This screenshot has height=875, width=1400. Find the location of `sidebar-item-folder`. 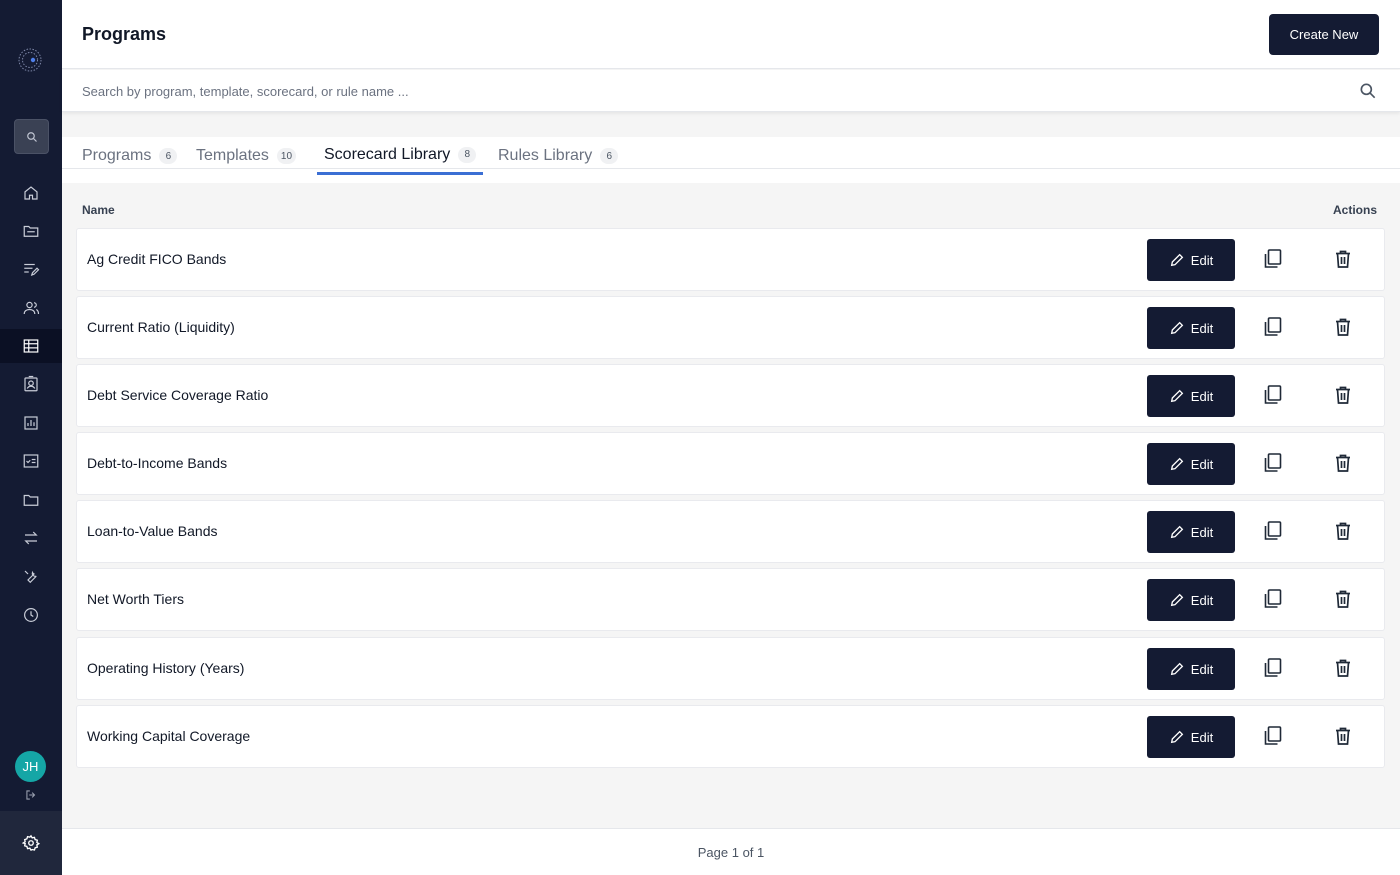

sidebar-item-folder is located at coordinates (31, 500).